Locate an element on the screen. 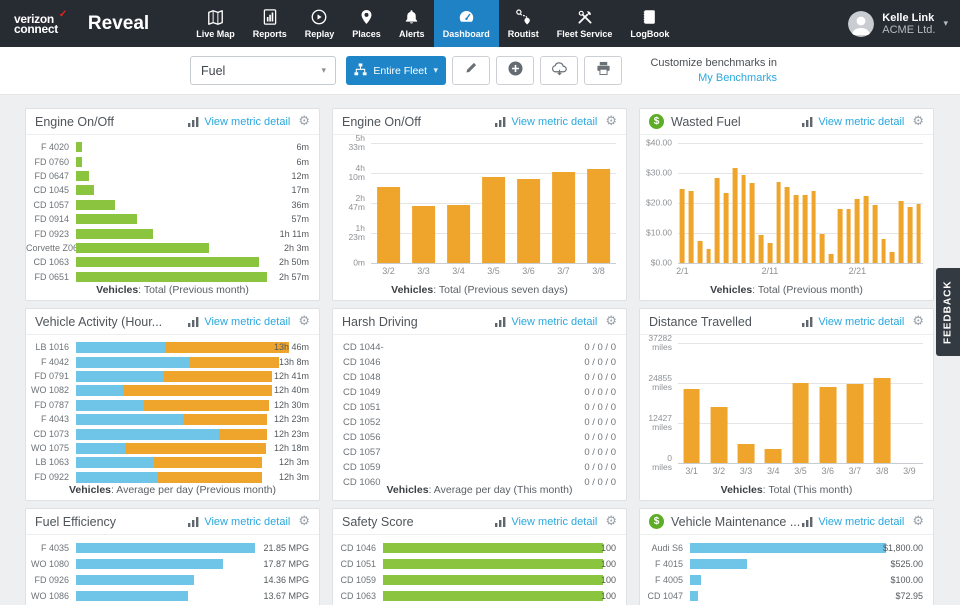  widget-header: Engine On/Off View metric detail ⚙ is located at coordinates (172, 122).